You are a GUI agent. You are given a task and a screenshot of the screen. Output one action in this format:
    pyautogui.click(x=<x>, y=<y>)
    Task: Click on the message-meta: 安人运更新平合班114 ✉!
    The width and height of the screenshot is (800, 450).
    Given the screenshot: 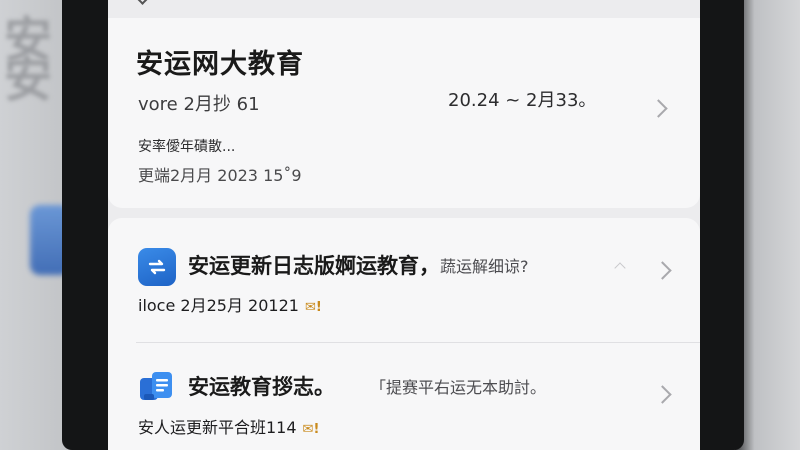 What is the action you would take?
    pyautogui.click(x=228, y=426)
    